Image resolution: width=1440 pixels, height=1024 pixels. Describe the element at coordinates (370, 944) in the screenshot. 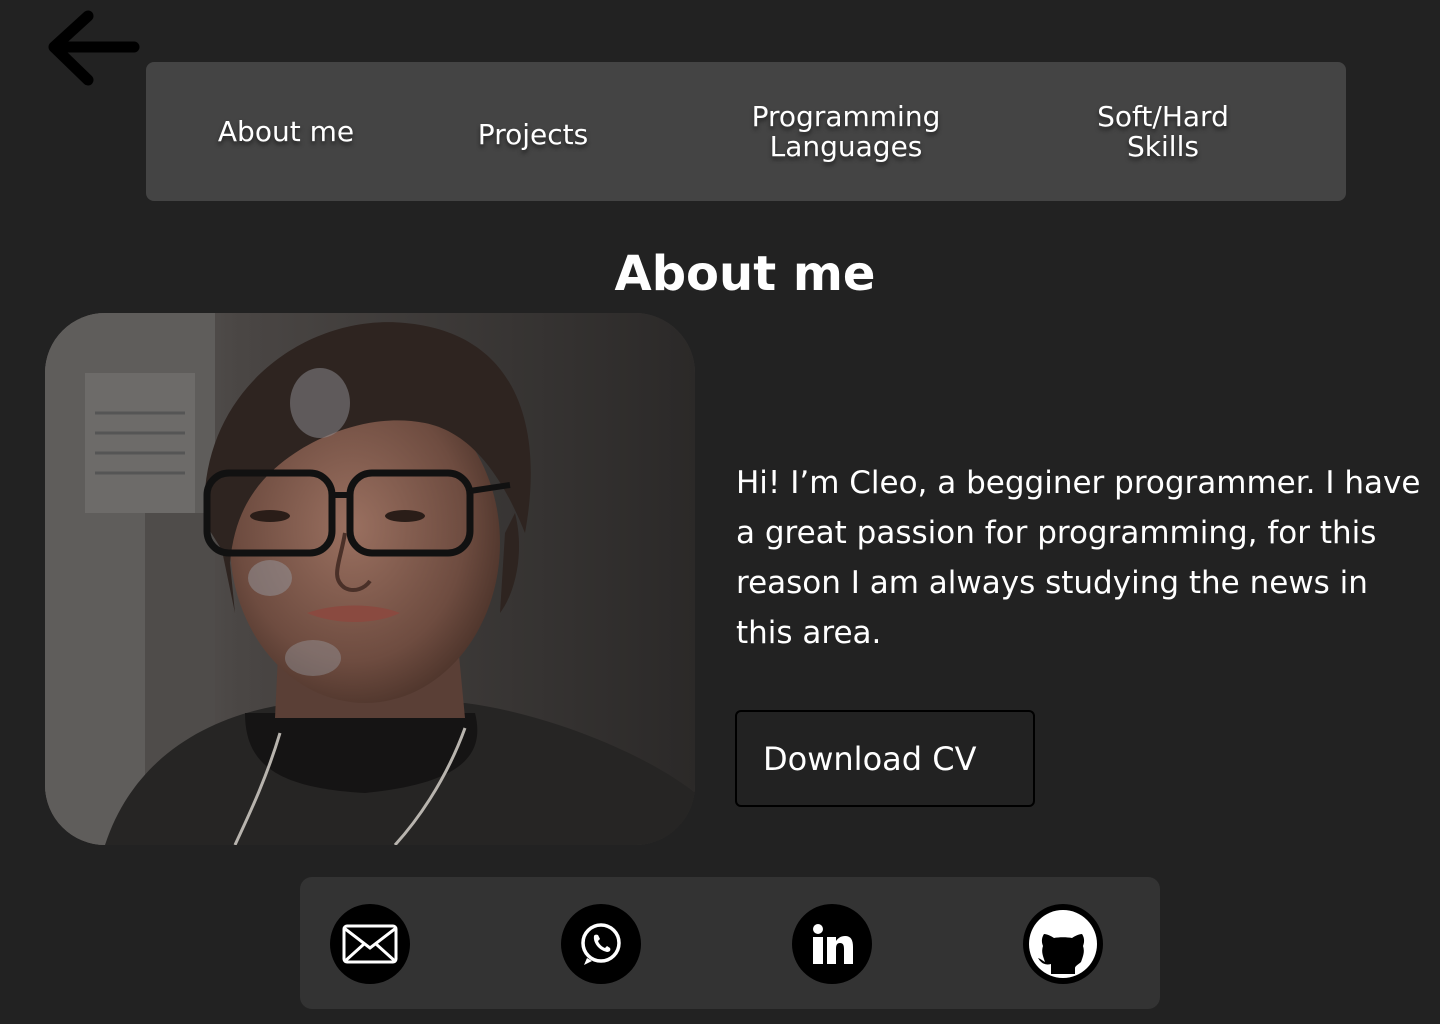

I see `mail-icon` at that location.